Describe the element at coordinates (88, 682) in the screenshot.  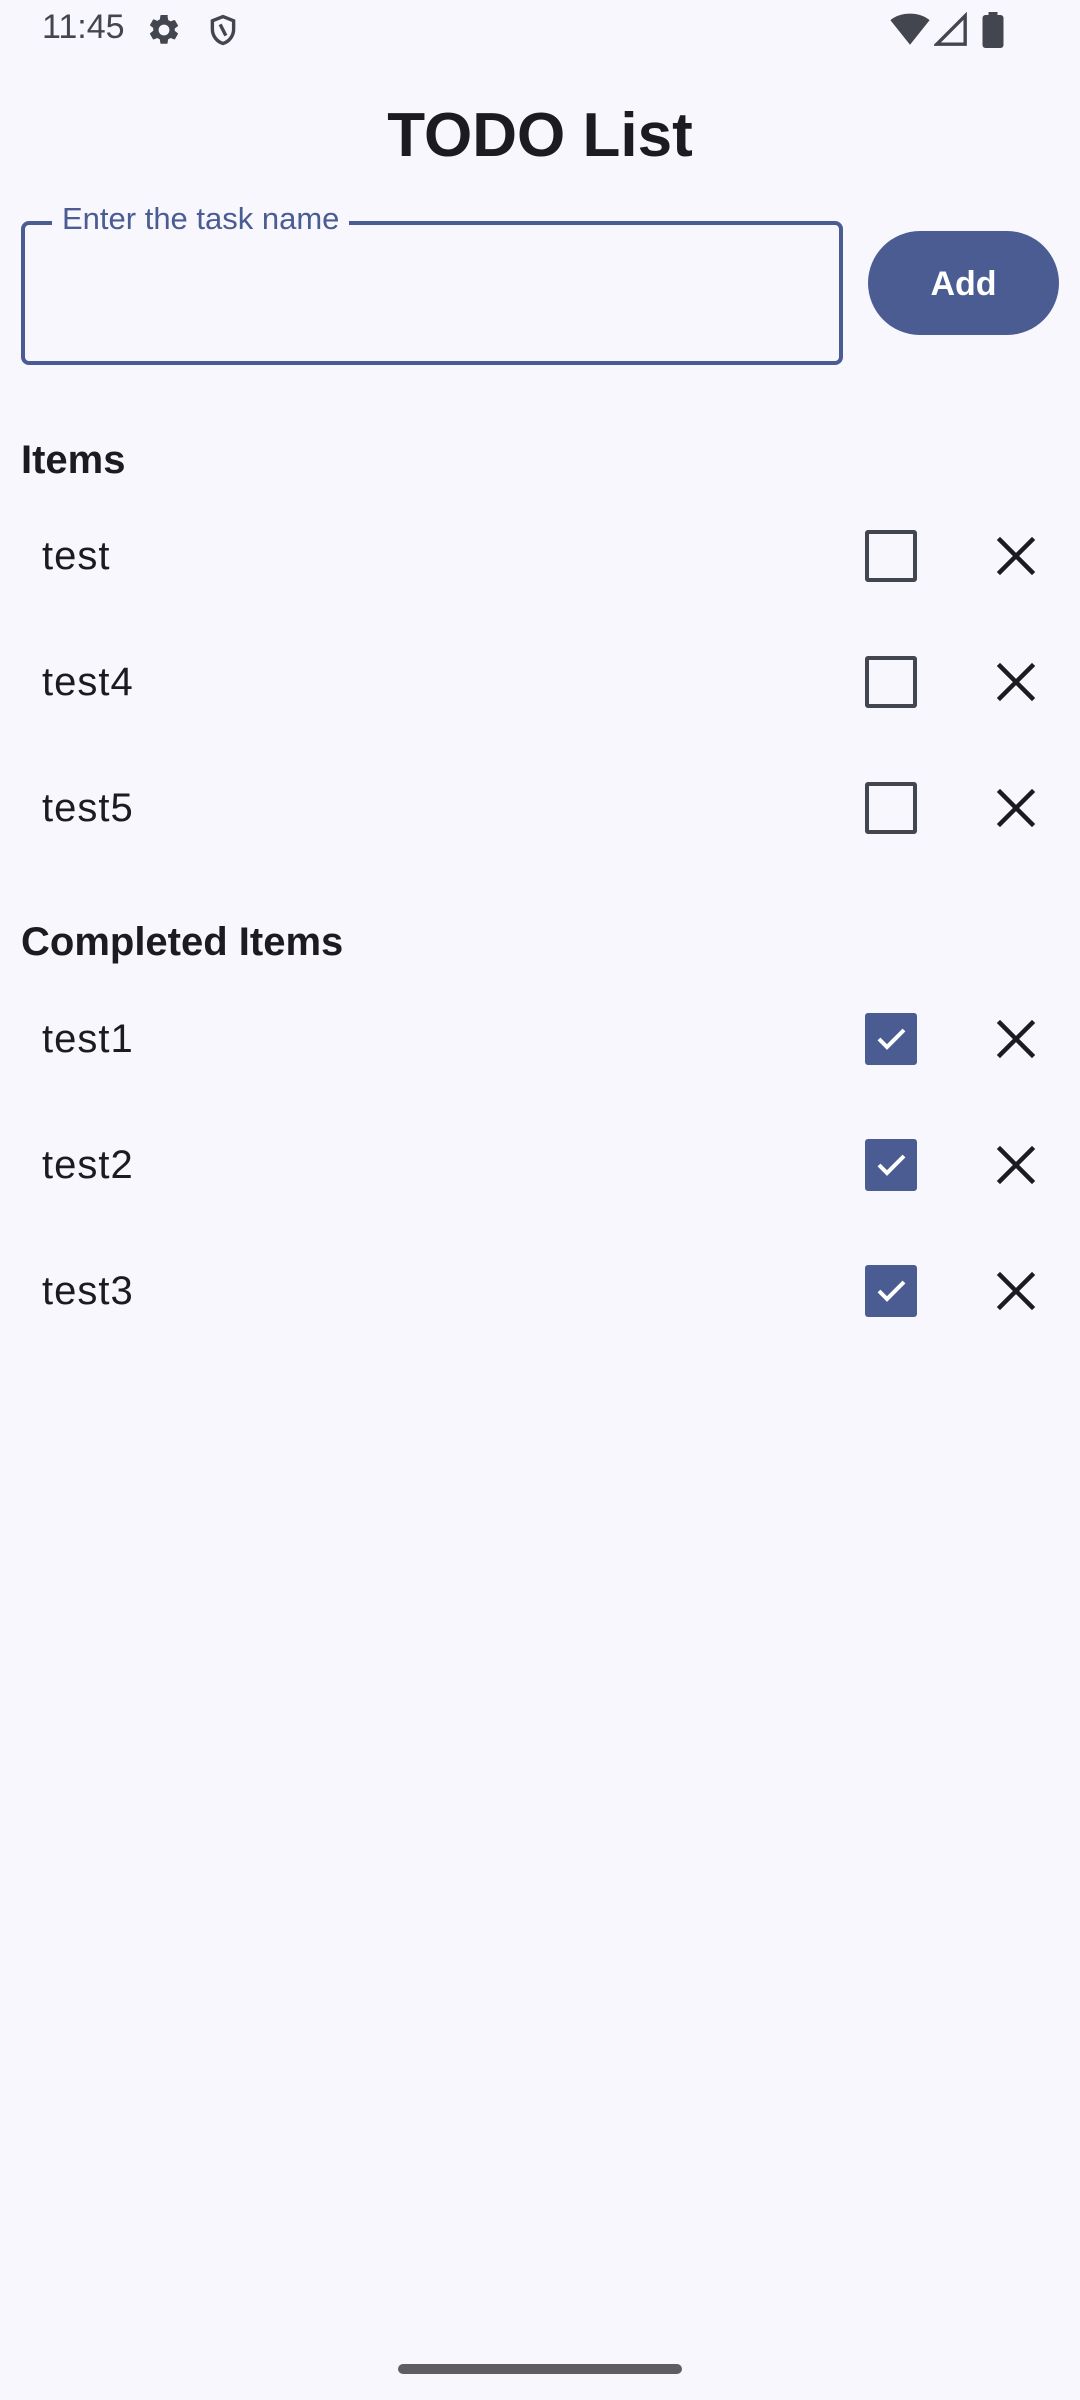
I see `item-label: test4` at that location.